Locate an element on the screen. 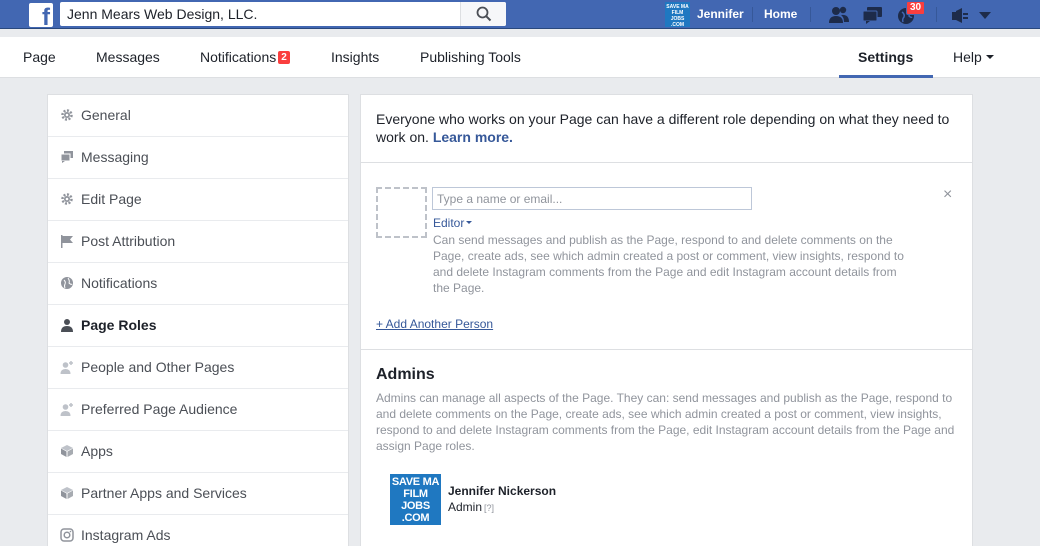 The width and height of the screenshot is (1040, 546). sidebar-item-label: Preferred Page Audience is located at coordinates (159, 409).